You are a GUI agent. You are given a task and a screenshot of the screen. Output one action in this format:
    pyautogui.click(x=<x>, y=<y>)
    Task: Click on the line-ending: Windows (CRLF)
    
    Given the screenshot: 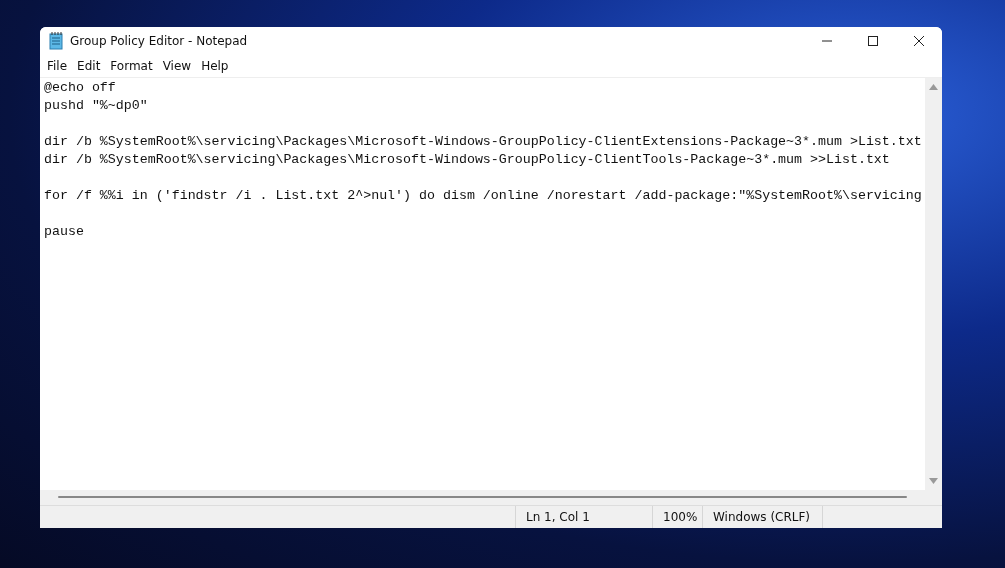 What is the action you would take?
    pyautogui.click(x=762, y=517)
    